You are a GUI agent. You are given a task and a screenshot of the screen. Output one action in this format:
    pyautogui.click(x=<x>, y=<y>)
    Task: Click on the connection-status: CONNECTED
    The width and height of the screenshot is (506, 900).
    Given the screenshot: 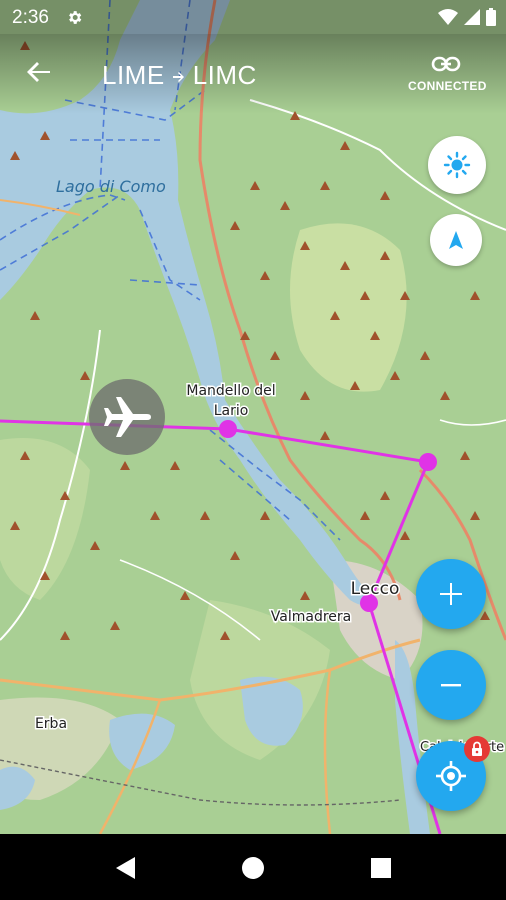 What is the action you would take?
    pyautogui.click(x=447, y=73)
    